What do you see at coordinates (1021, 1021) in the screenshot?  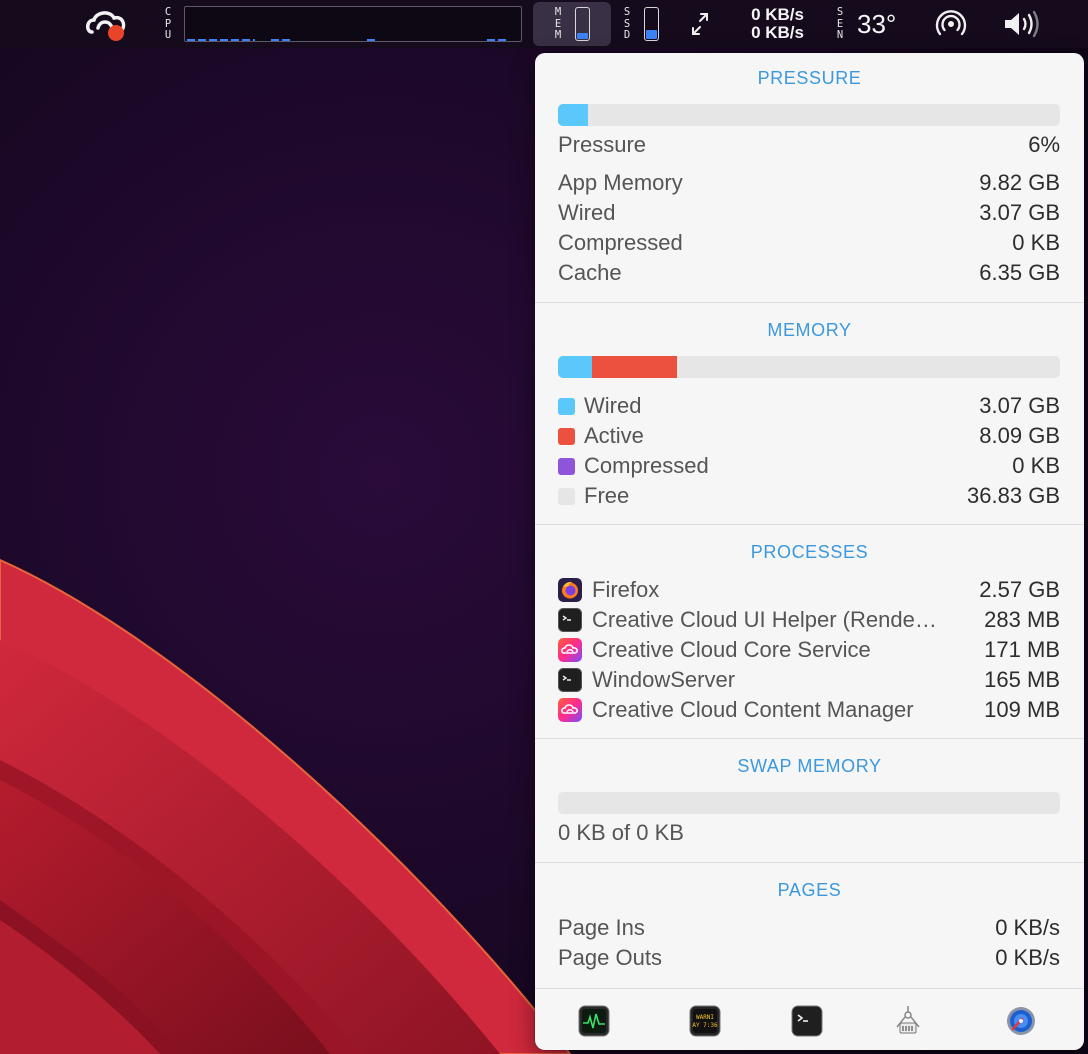 I see `disk-utility-icon` at bounding box center [1021, 1021].